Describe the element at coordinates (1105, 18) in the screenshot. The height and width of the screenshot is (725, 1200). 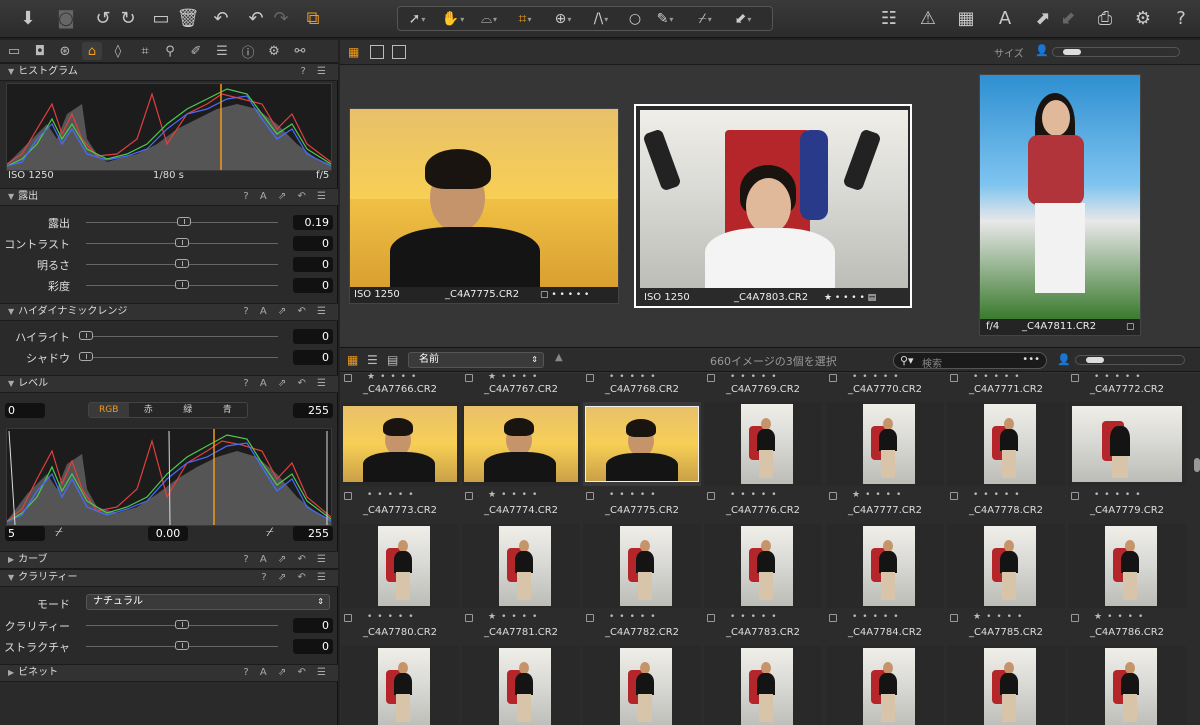
I see `print-icon: ⎙` at that location.